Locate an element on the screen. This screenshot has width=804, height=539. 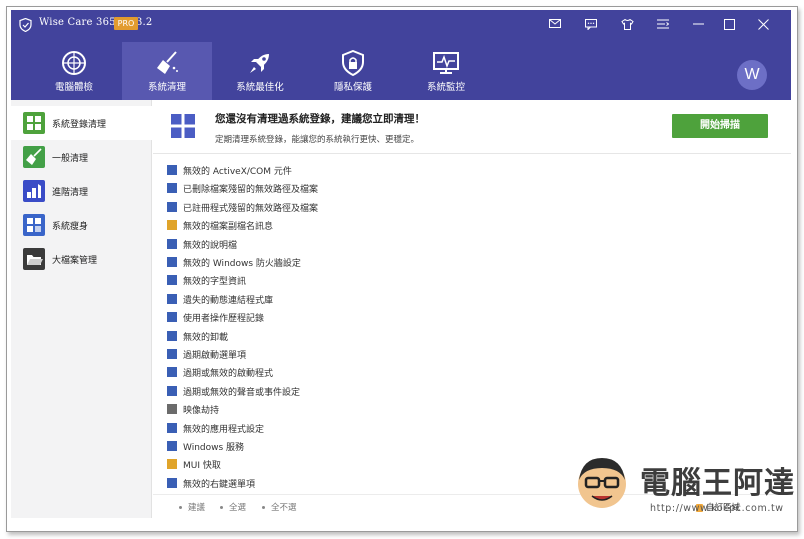
sidebar-item-registry-clean: 系統登錄清理 is located at coordinates (81, 123).